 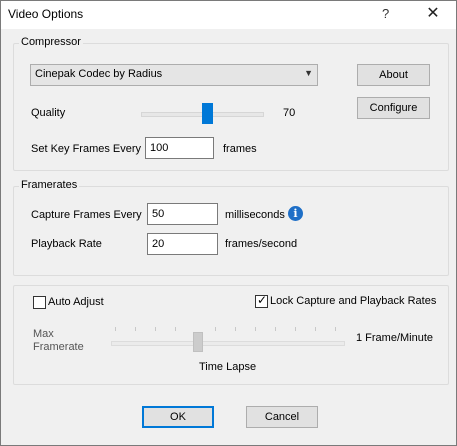 I want to click on configure-button: Configure, so click(x=393, y=108).